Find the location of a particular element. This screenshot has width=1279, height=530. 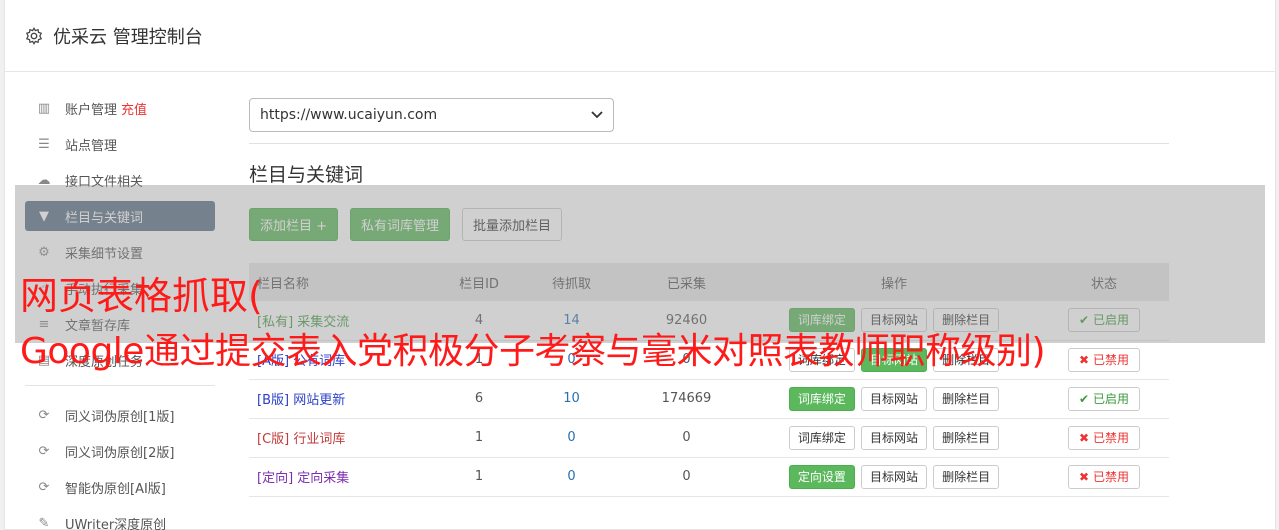

divider is located at coordinates (709, 143).